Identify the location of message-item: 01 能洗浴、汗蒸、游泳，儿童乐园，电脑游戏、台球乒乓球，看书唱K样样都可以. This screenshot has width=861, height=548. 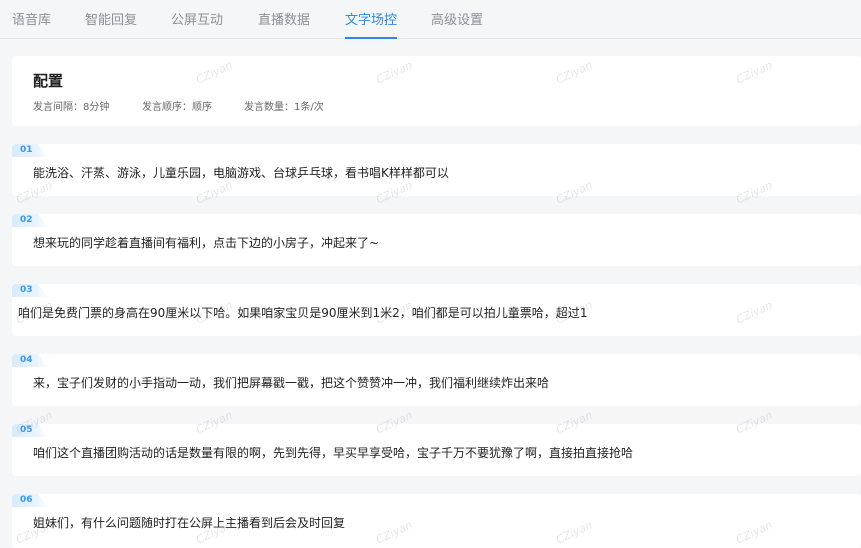
(436, 170).